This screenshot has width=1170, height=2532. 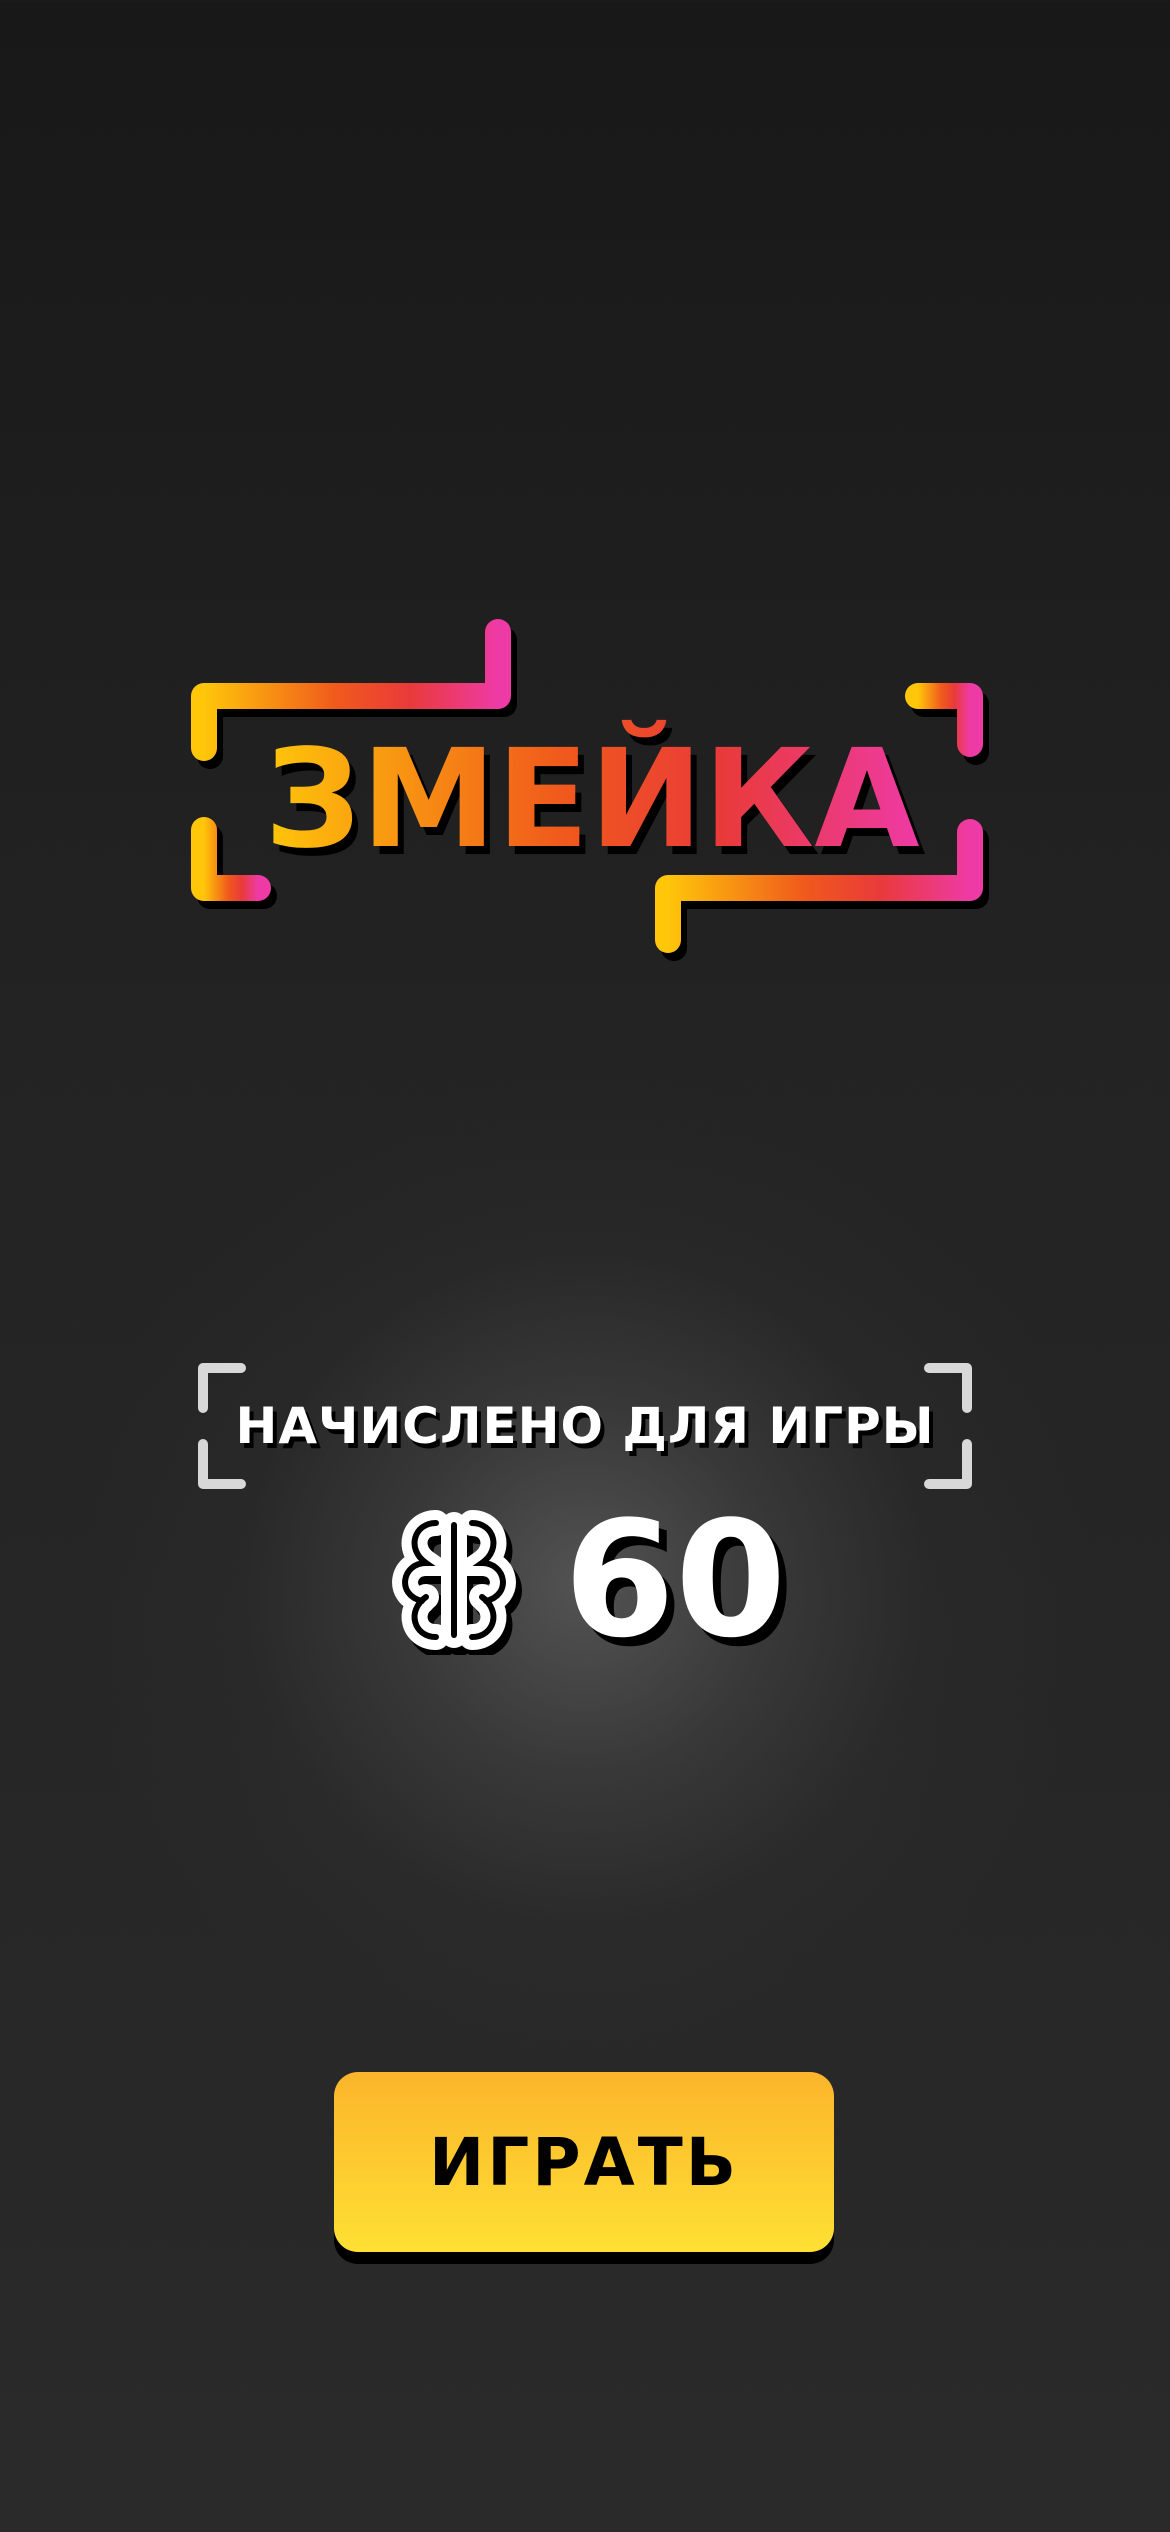 I want to click on credit-label: НАЧИСЛЕНО ДЛЯ ИГРЫ, so click(x=585, y=1426).